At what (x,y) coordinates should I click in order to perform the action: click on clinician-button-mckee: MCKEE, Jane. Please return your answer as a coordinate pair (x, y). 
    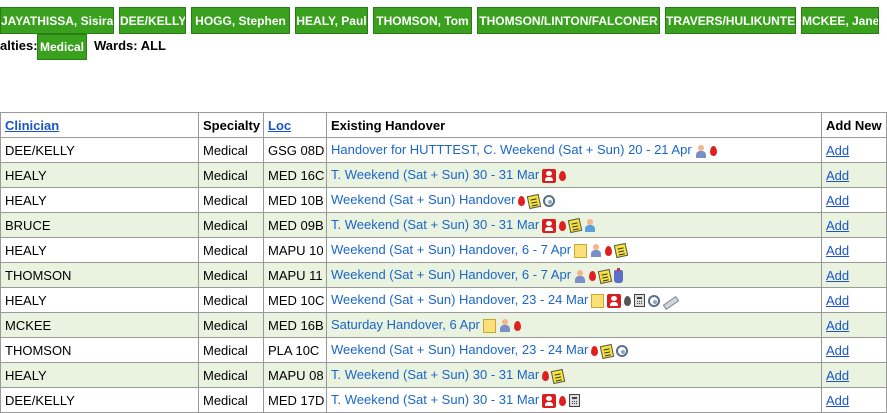
    Looking at the image, I should click on (840, 20).